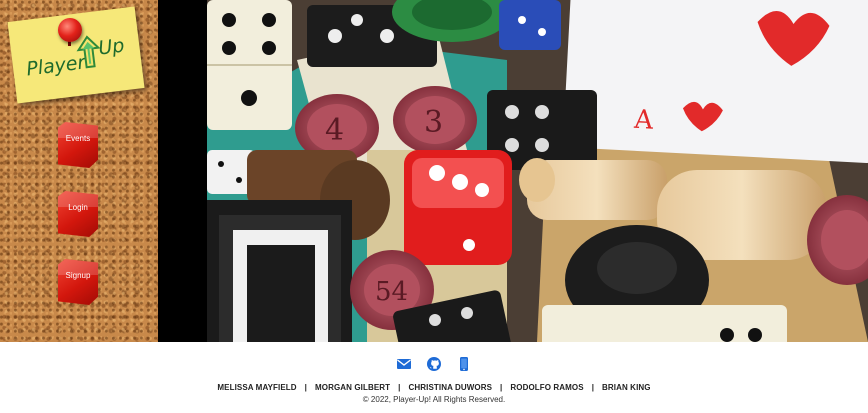  What do you see at coordinates (334, 130) in the screenshot?
I see `svg-text: 4` at bounding box center [334, 130].